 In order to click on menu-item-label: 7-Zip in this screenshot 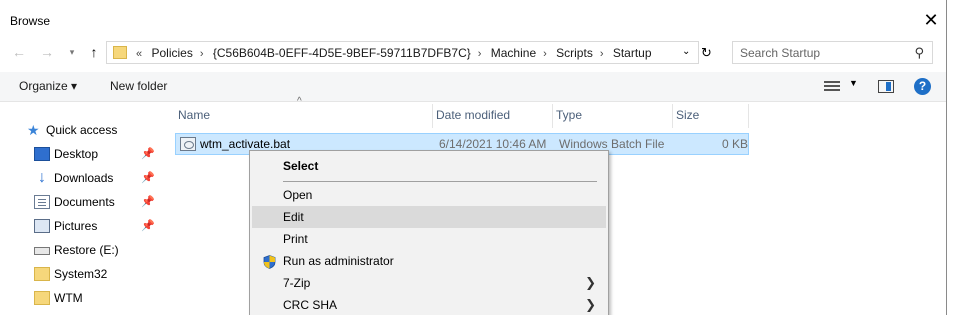, I will do `click(297, 283)`.